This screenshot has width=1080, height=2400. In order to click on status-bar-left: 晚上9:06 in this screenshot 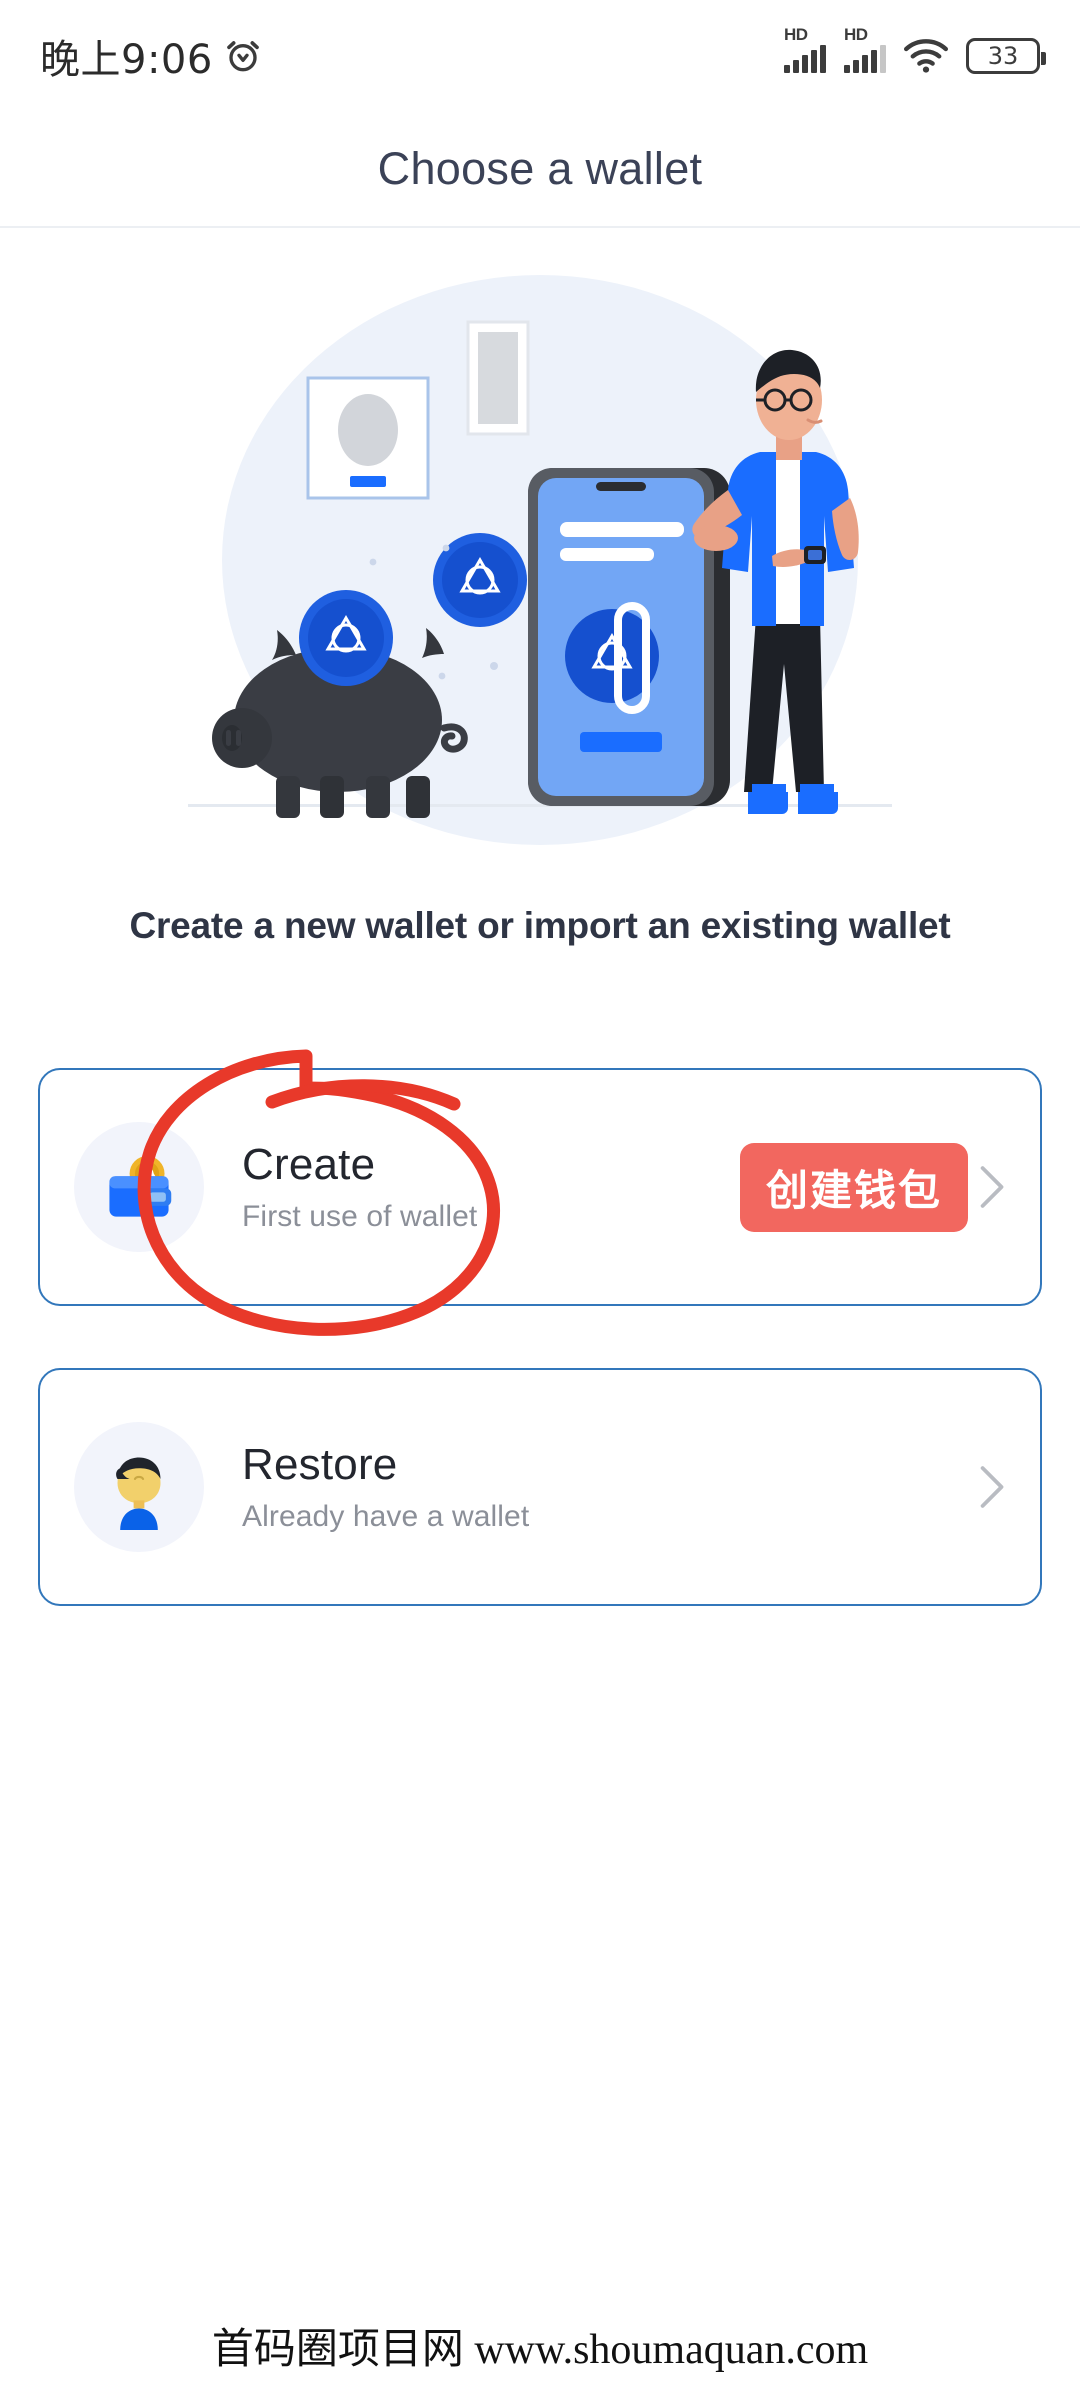, I will do `click(151, 56)`.